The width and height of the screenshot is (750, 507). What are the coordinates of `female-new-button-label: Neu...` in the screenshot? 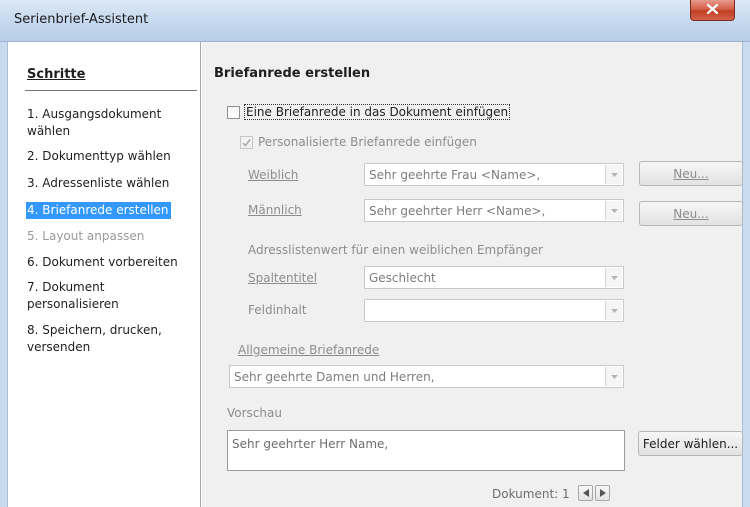 It's located at (691, 173).